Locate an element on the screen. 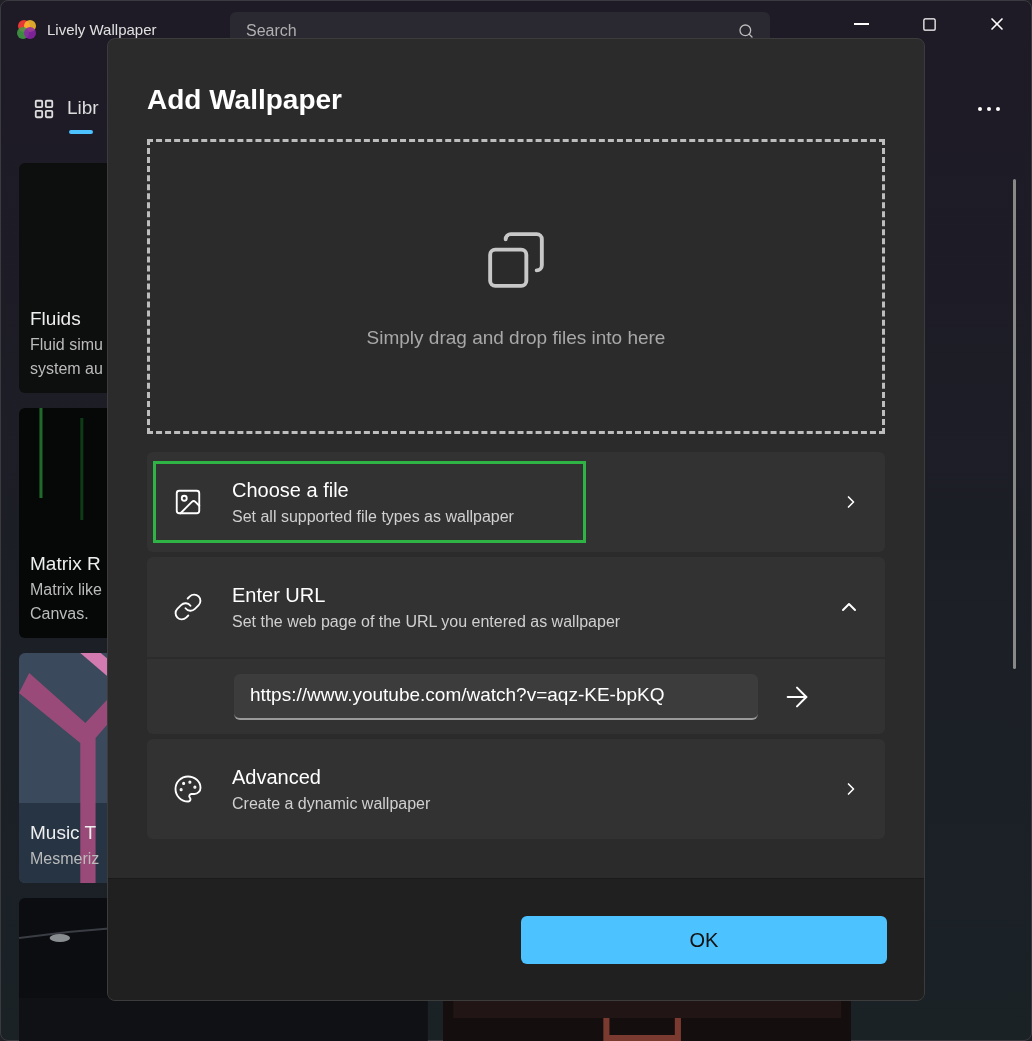  maximize-icon is located at coordinates (929, 24).